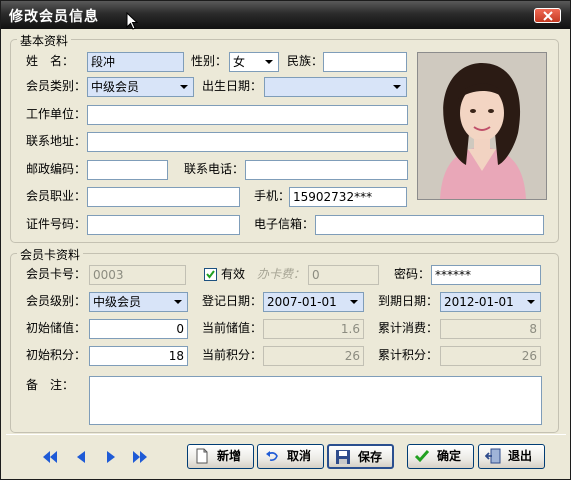 This screenshot has height=480, width=571. Describe the element at coordinates (335, 87) in the screenshot. I see `birth-date-picker` at that location.